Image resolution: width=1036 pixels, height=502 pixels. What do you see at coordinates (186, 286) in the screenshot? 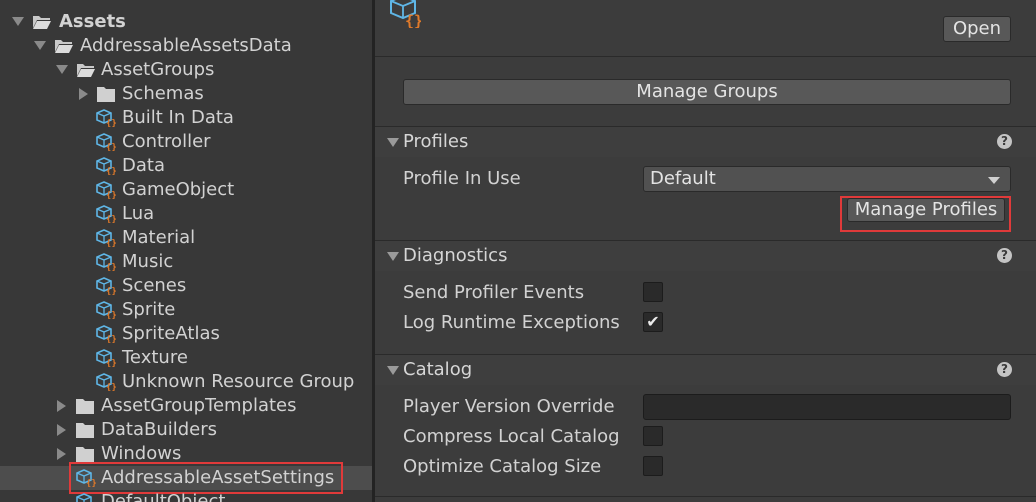
I see `tree-item-asset-group: {} Scenes` at bounding box center [186, 286].